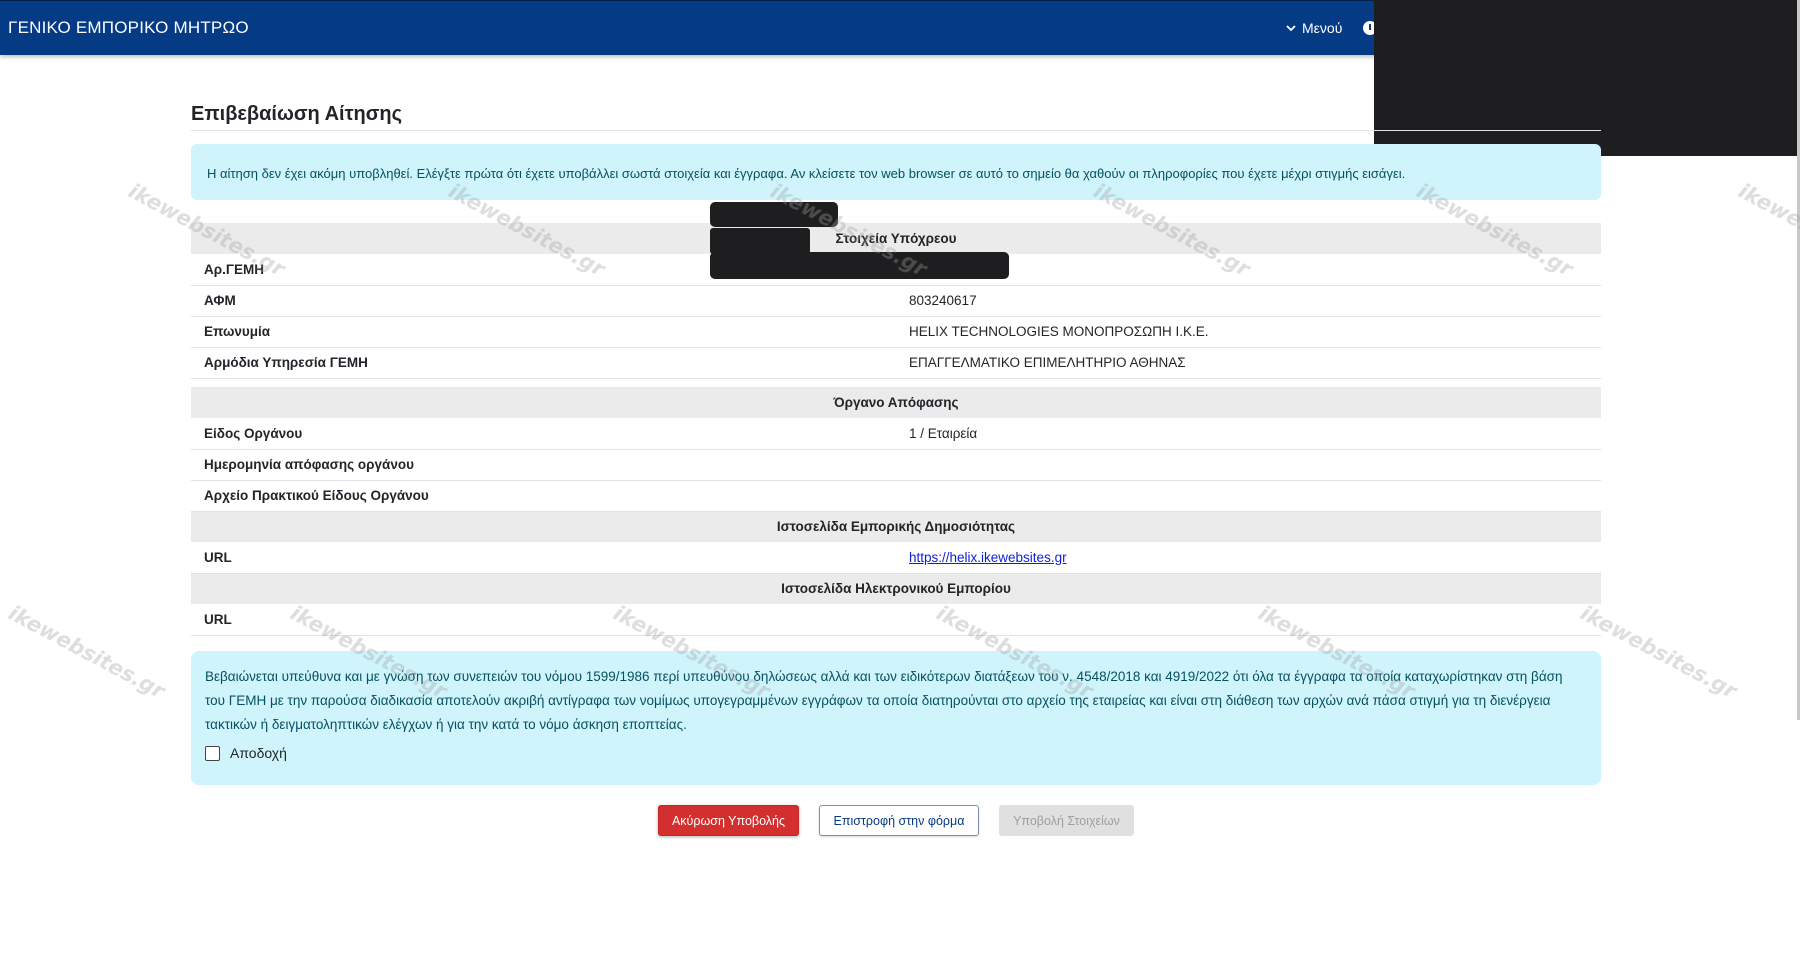 The height and width of the screenshot is (961, 1800). Describe the element at coordinates (895, 753) in the screenshot. I see `accept-row: Αποδοχή` at that location.